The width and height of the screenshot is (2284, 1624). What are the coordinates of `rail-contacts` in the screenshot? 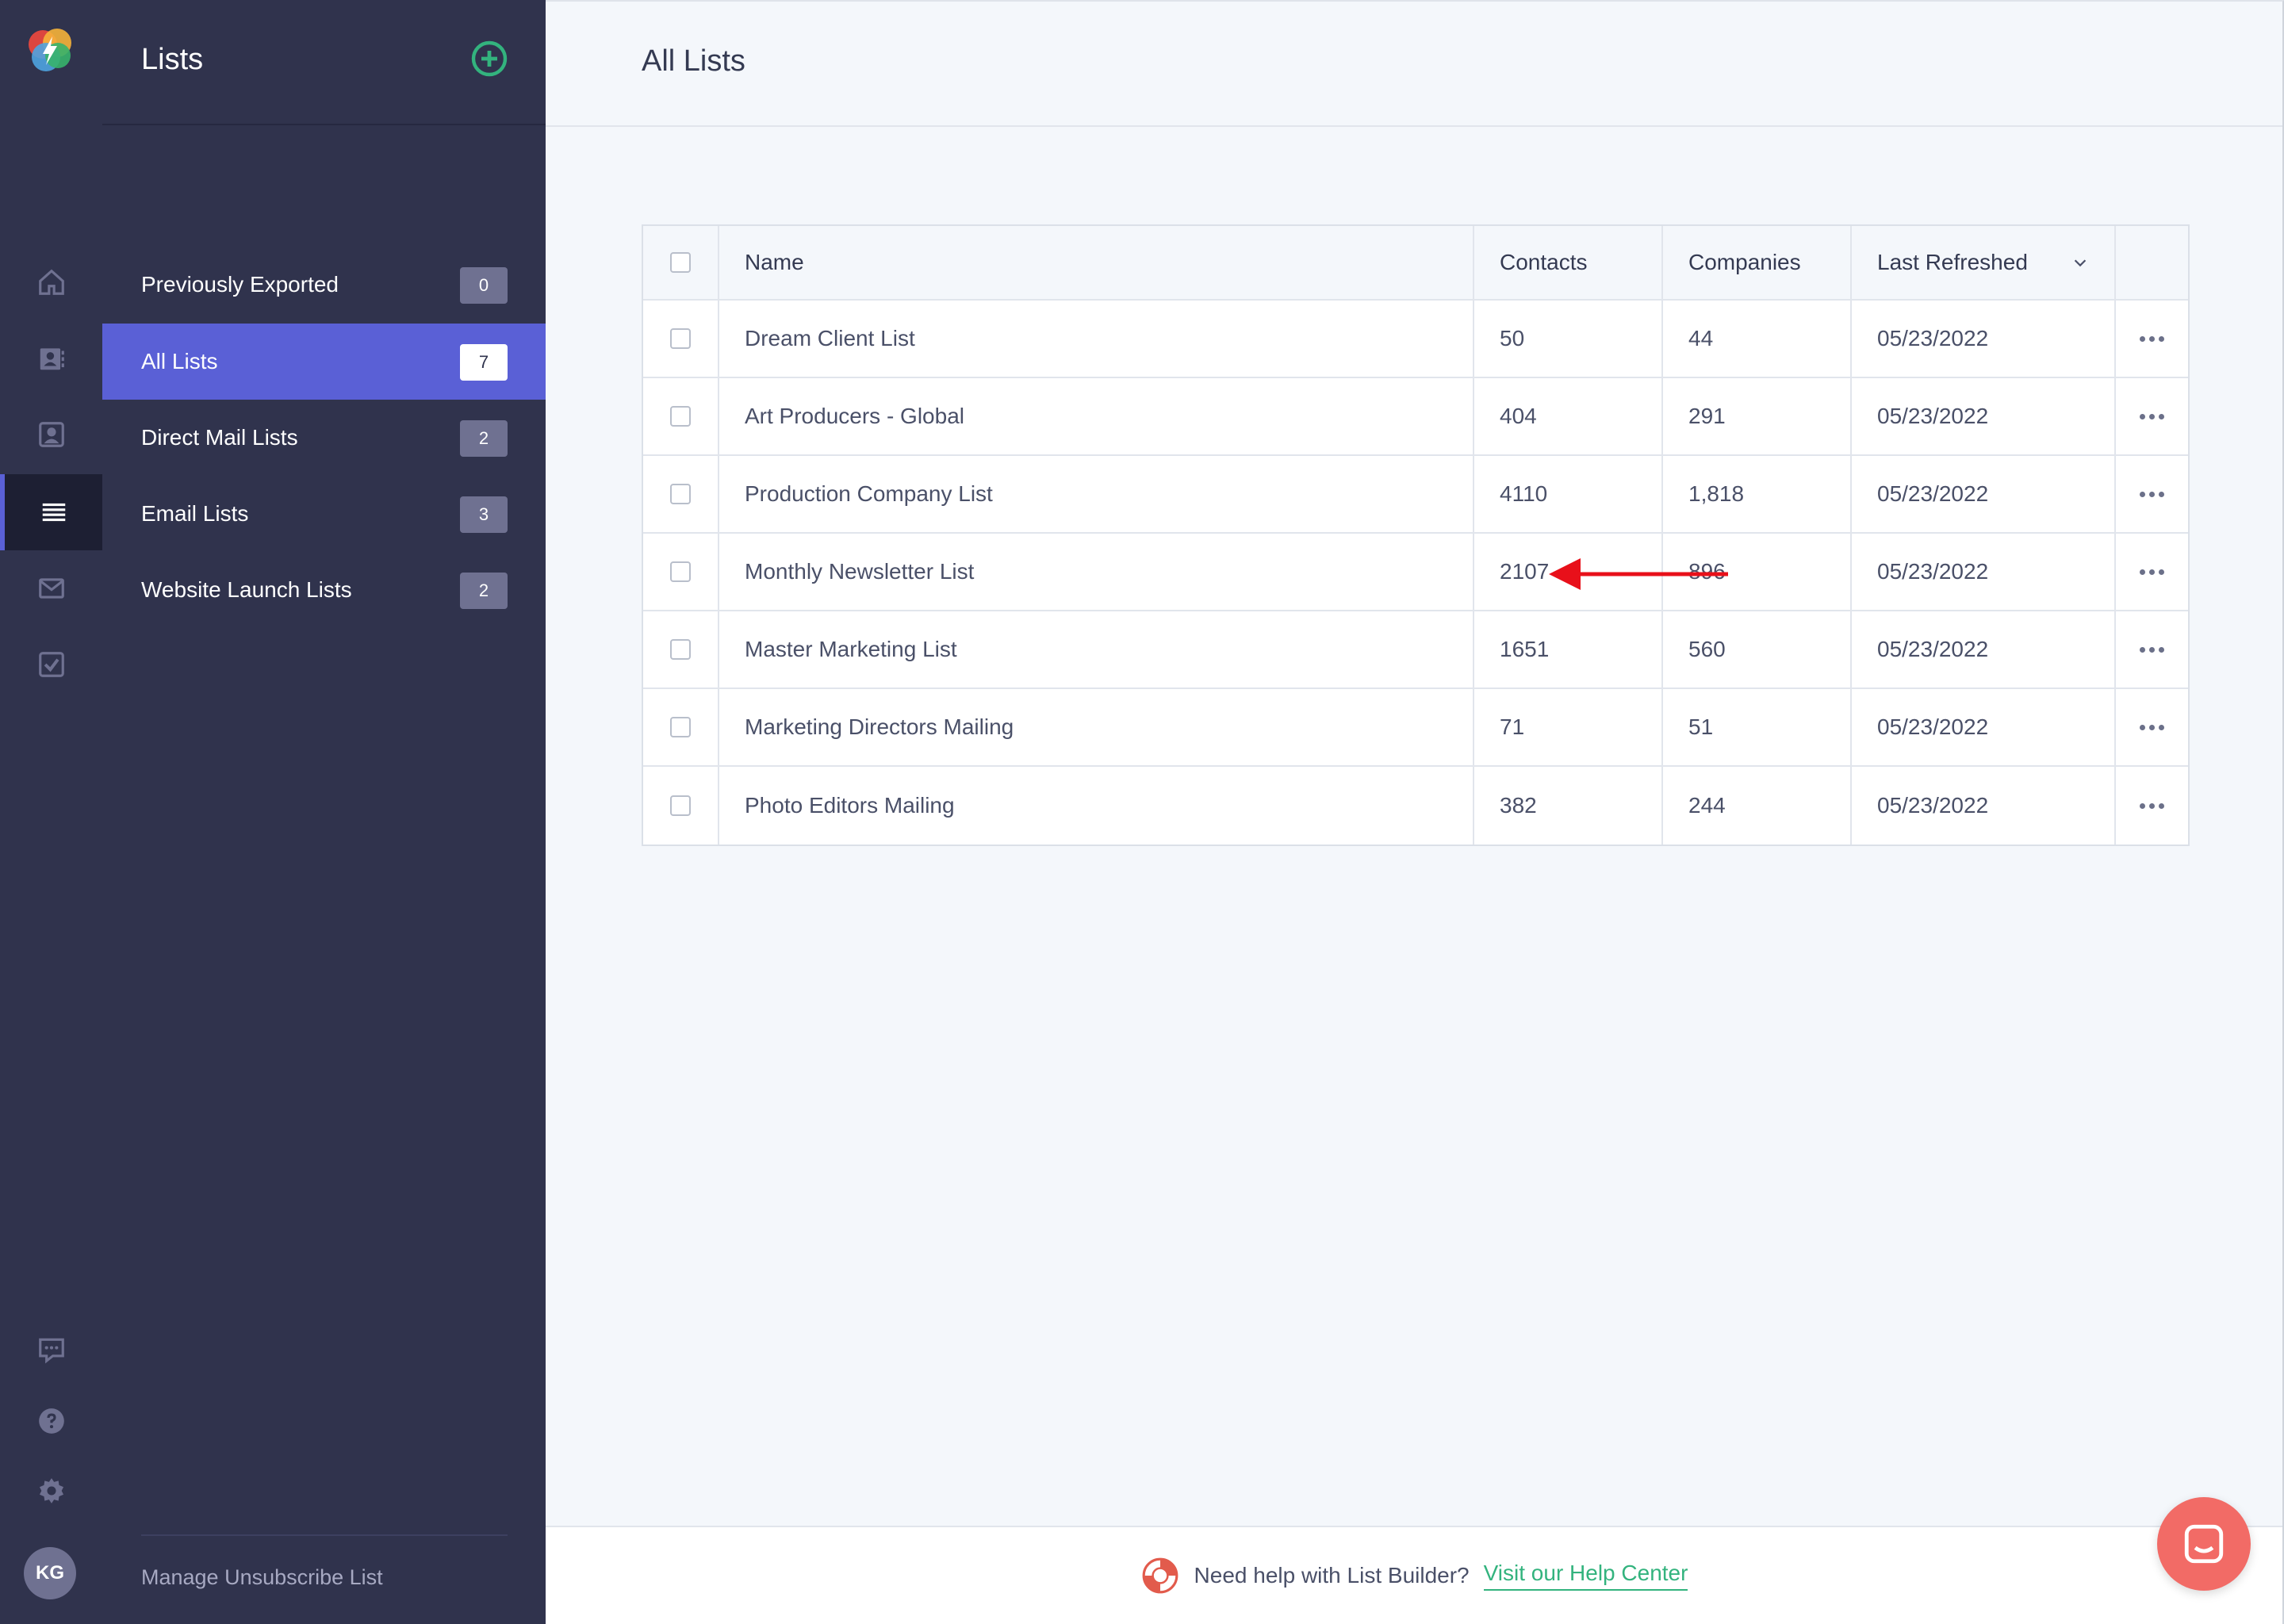 It's located at (51, 358).